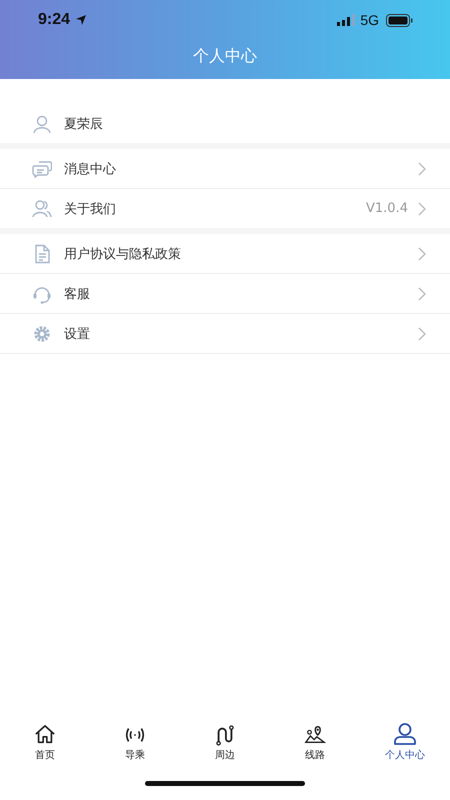 The image size is (450, 800). I want to click on user-name: 夏荣辰, so click(83, 124).